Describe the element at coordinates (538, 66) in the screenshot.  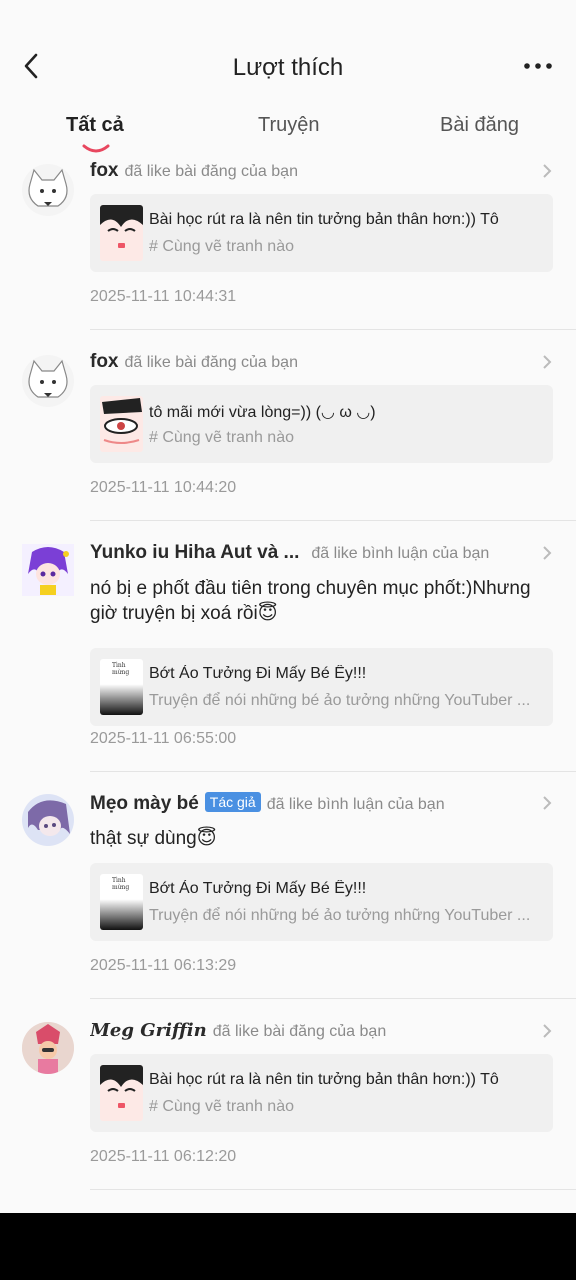
I see `more-options-icon` at that location.